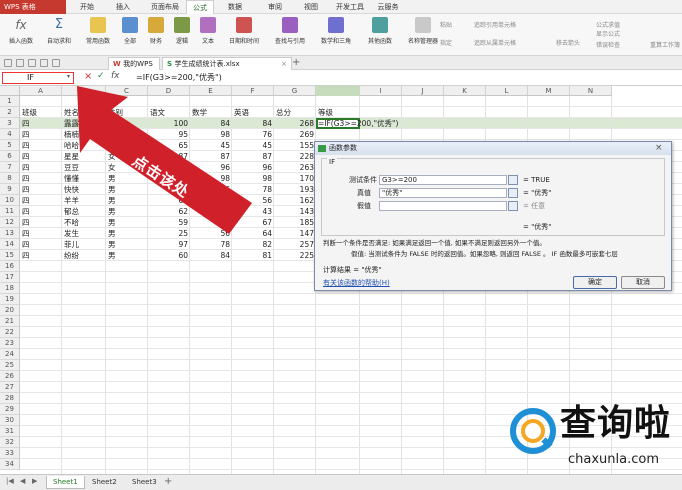 Image resolution: width=682 pixels, height=490 pixels. What do you see at coordinates (443, 180) in the screenshot?
I see `test-condition-input: G3>=200` at bounding box center [443, 180].